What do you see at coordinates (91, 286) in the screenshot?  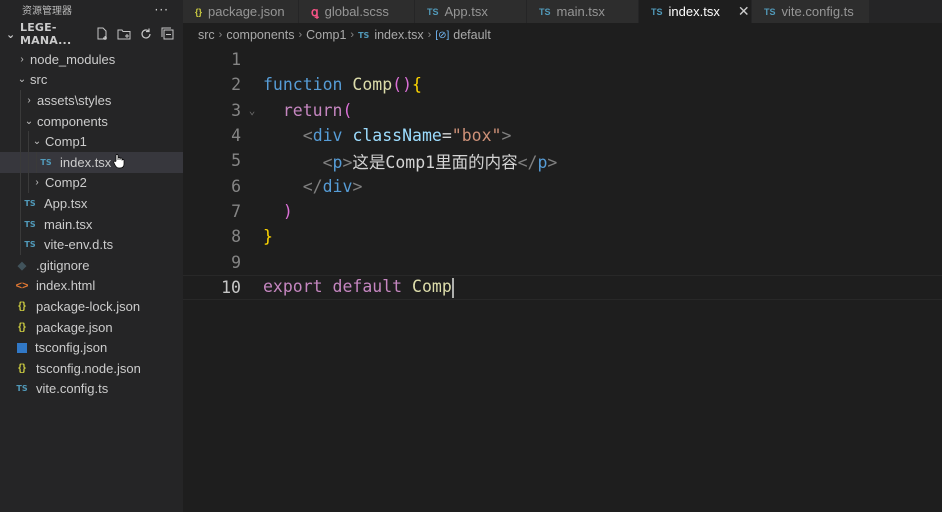 I see `tree-item-index-html: <> index.html` at bounding box center [91, 286].